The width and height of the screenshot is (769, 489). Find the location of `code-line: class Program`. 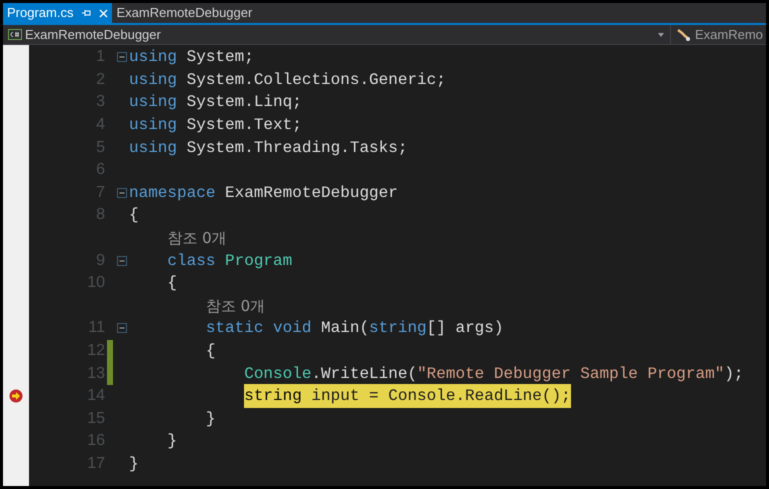

code-line: class Program is located at coordinates (229, 261).